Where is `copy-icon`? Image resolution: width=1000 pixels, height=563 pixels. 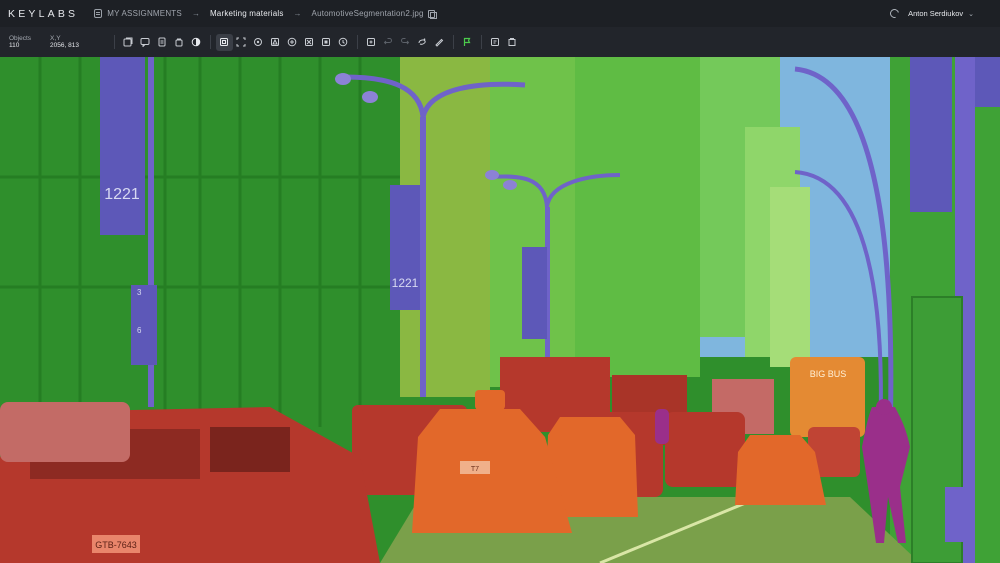
copy-icon is located at coordinates (432, 14).